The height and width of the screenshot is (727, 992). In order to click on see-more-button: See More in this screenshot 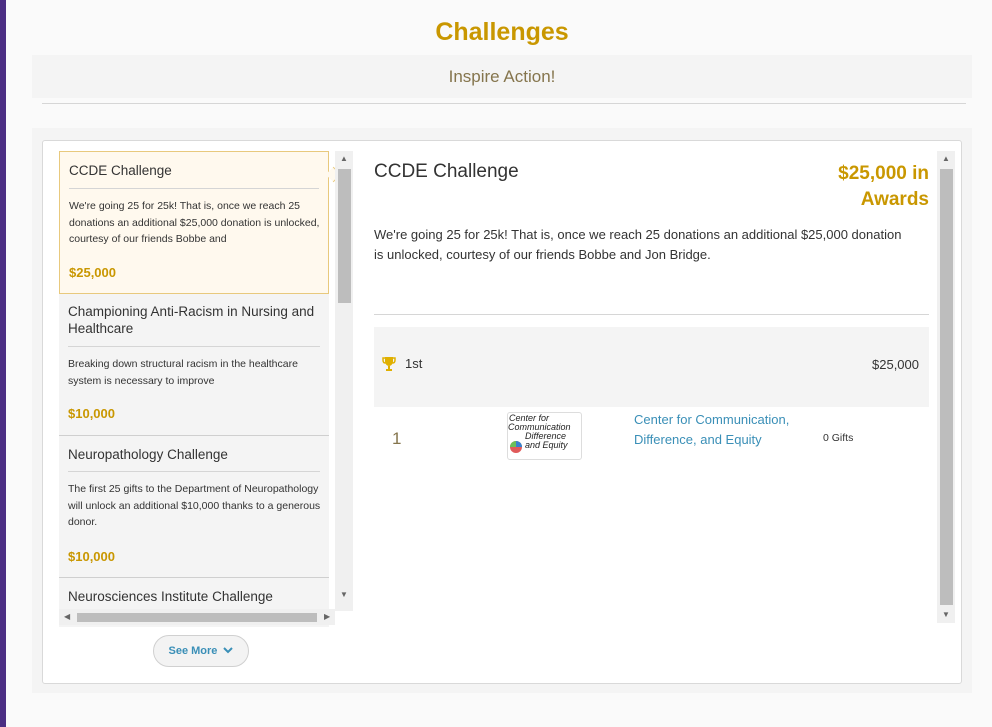, I will do `click(201, 651)`.